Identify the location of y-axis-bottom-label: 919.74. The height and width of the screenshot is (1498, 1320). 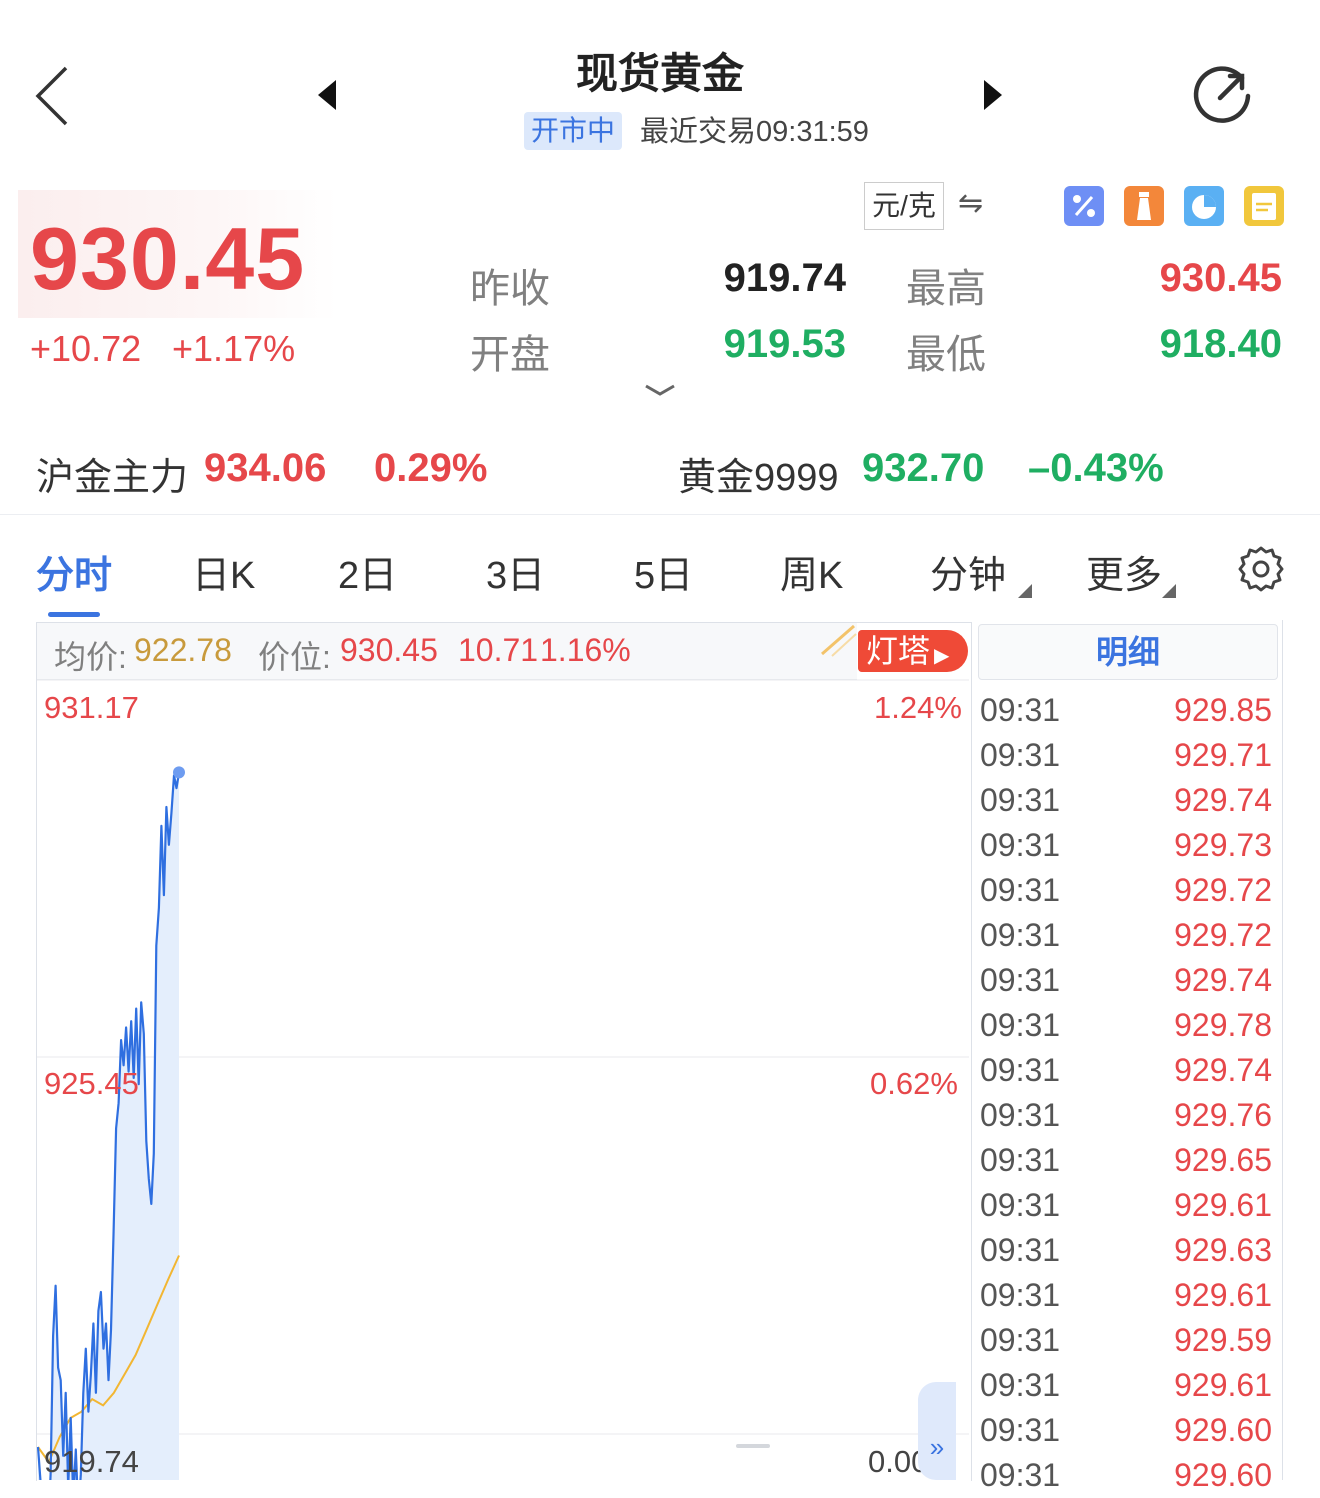
(91, 1461).